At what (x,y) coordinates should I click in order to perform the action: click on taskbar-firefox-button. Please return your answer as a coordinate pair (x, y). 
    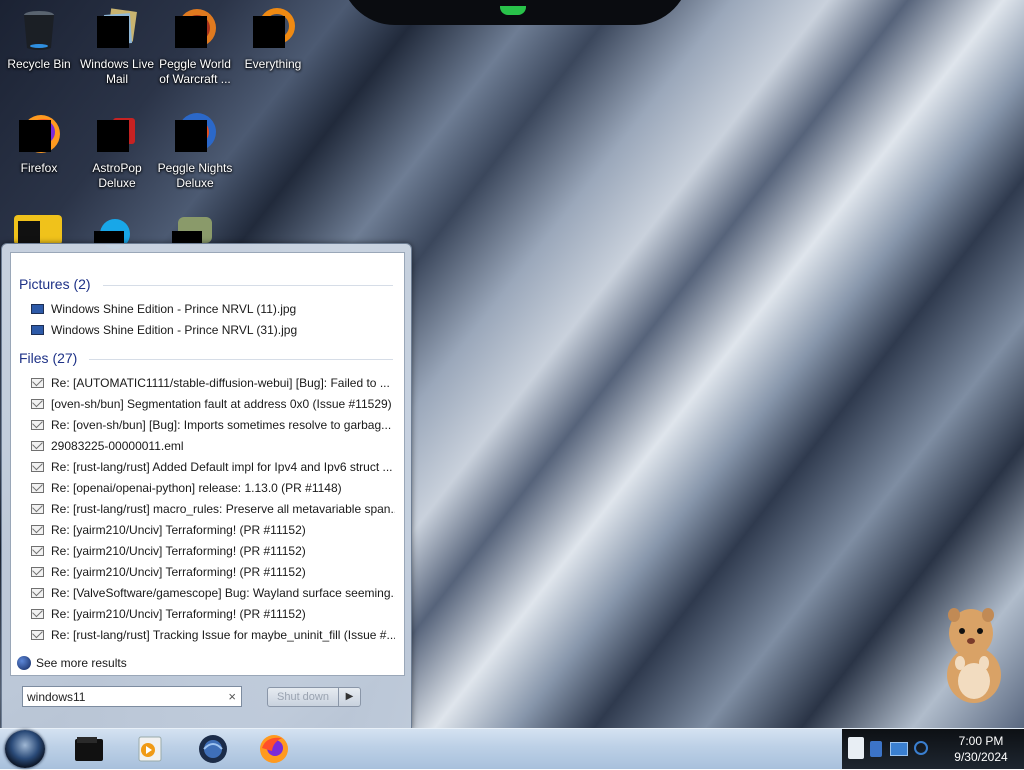
    Looking at the image, I should click on (274, 749).